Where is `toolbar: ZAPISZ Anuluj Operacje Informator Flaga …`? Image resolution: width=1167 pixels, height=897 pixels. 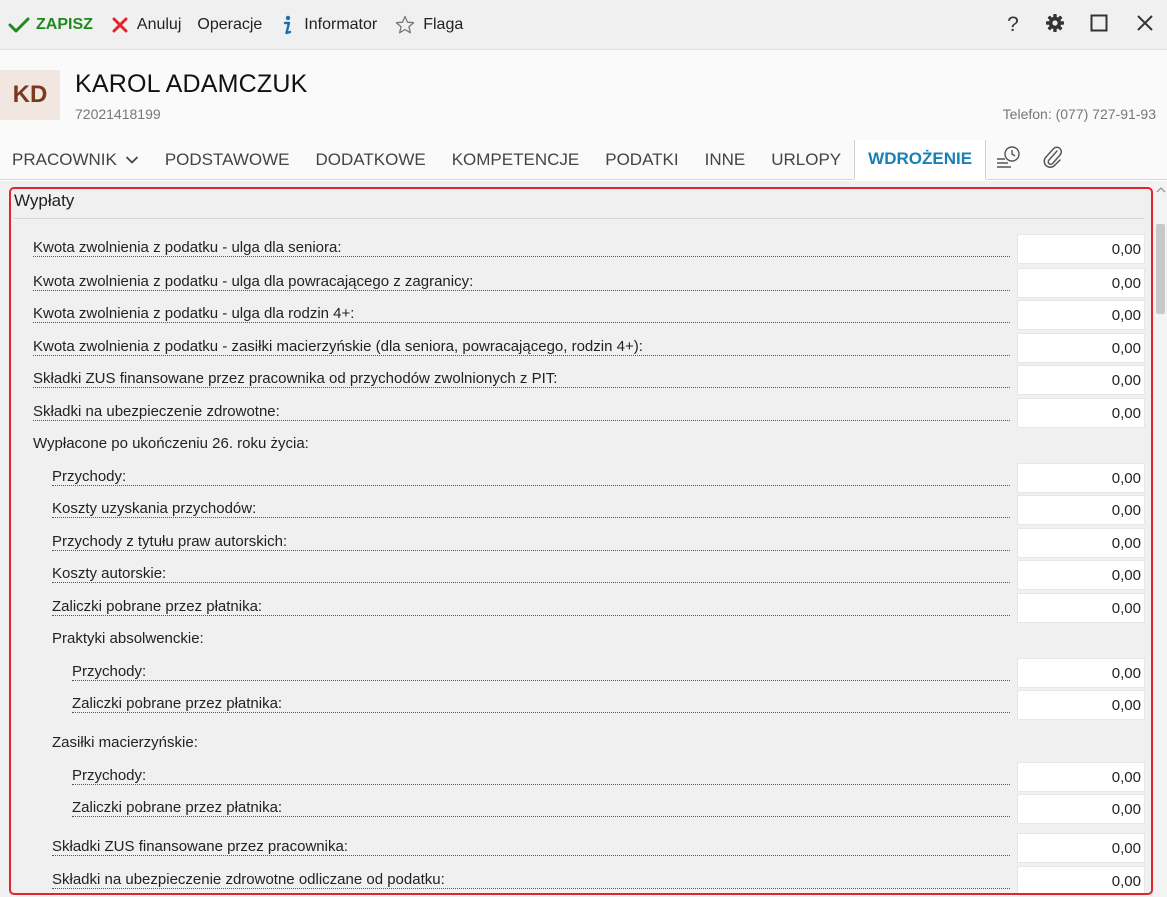 toolbar: ZAPISZ Anuluj Operacje Informator Flaga … is located at coordinates (583, 25).